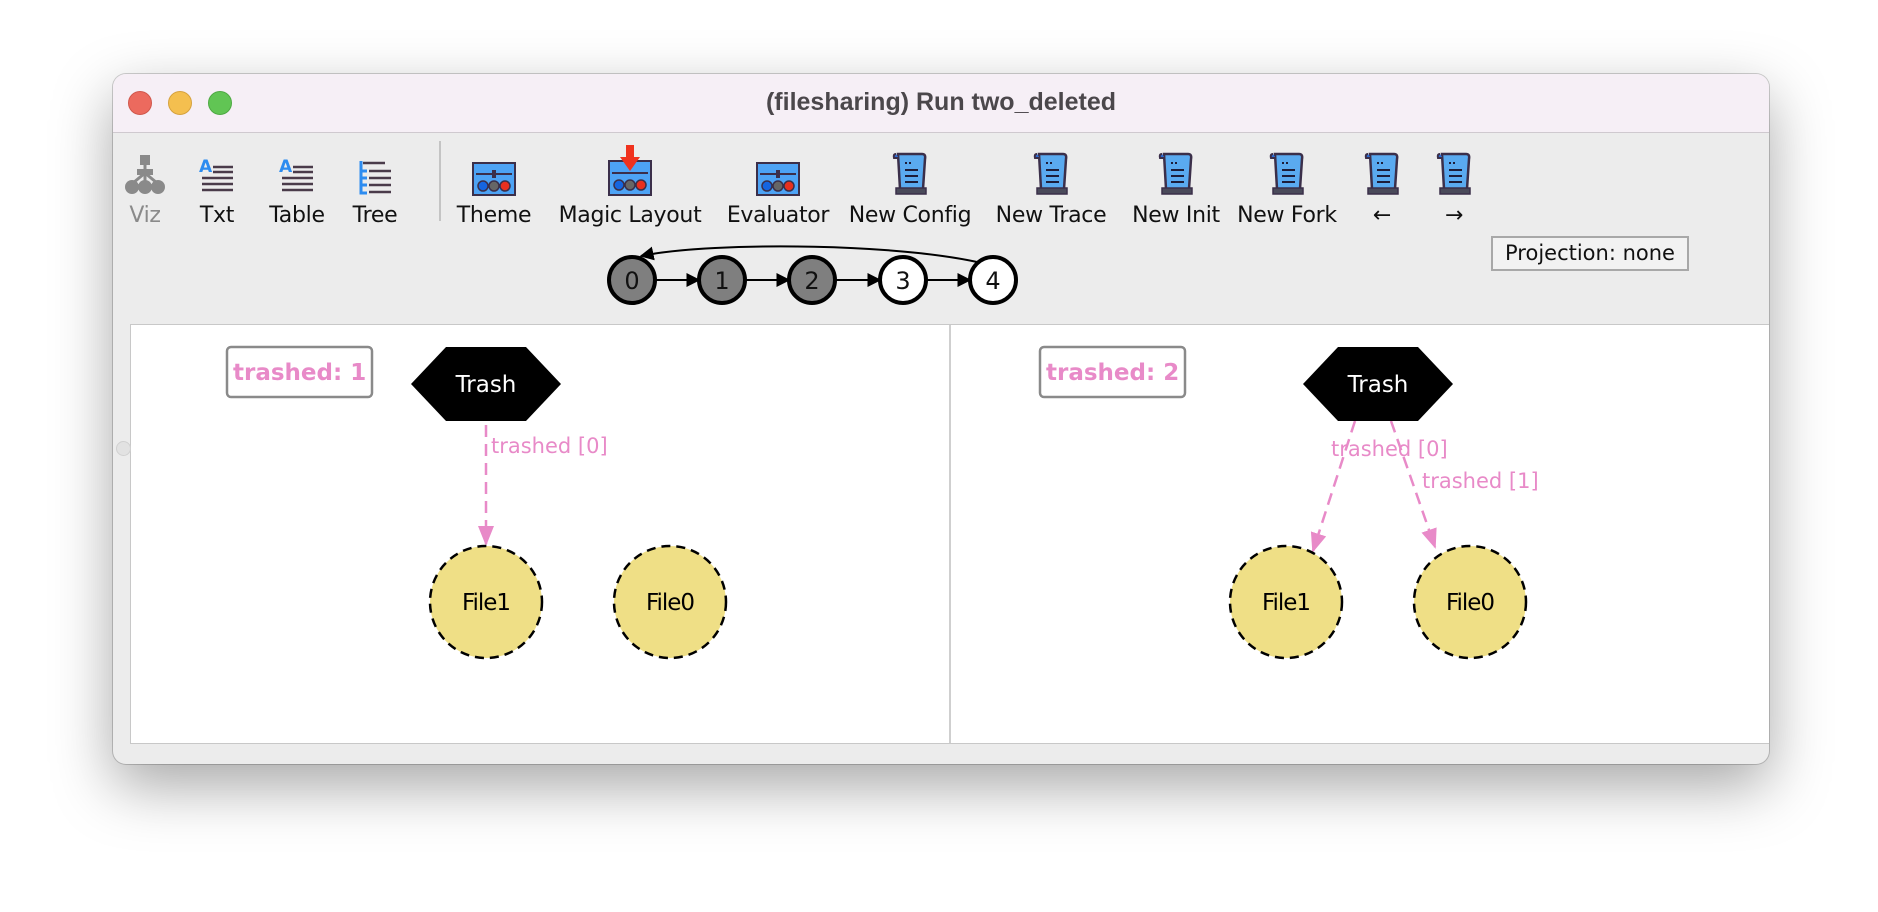 This screenshot has width=1878, height=912. Describe the element at coordinates (543, 485) in the screenshot. I see `trashed-edge: trashed [0]` at that location.